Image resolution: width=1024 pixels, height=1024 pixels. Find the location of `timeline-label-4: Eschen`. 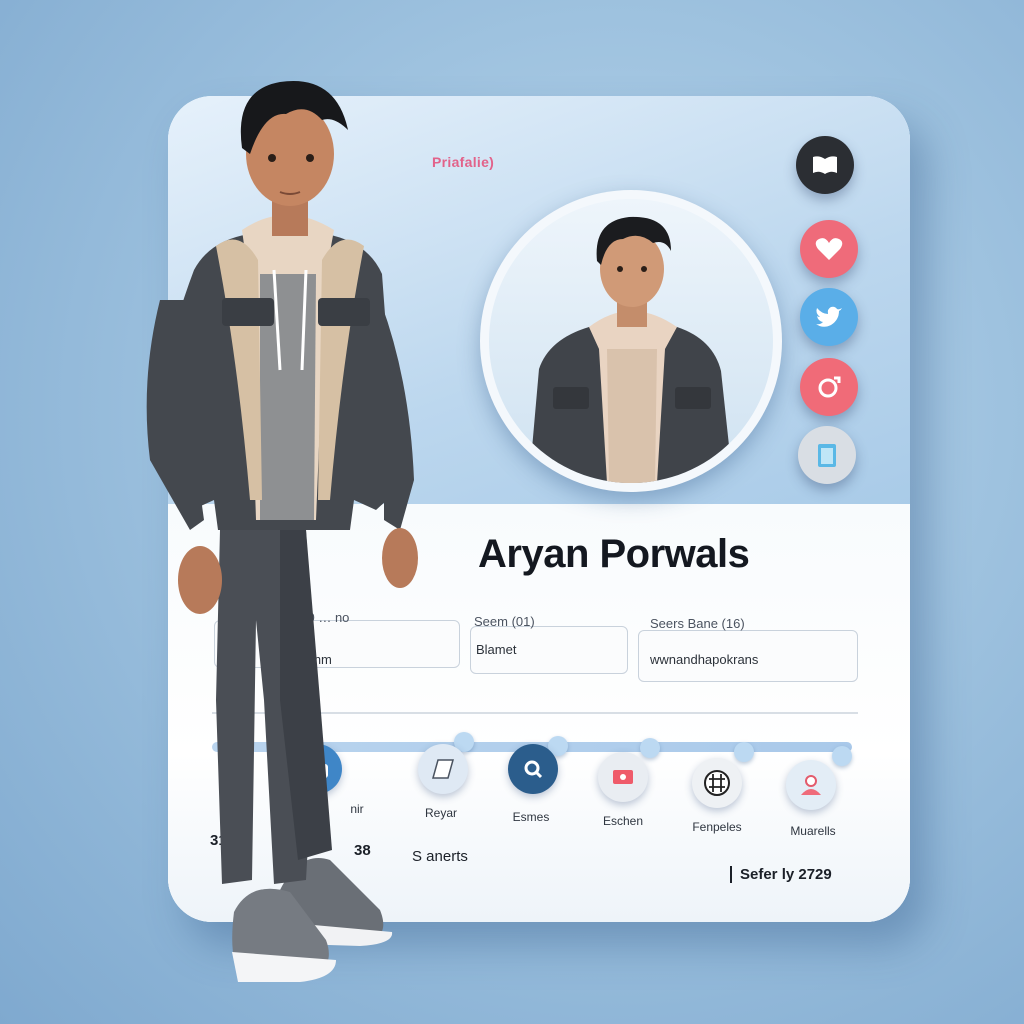

timeline-label-4: Eschen is located at coordinates (623, 821).